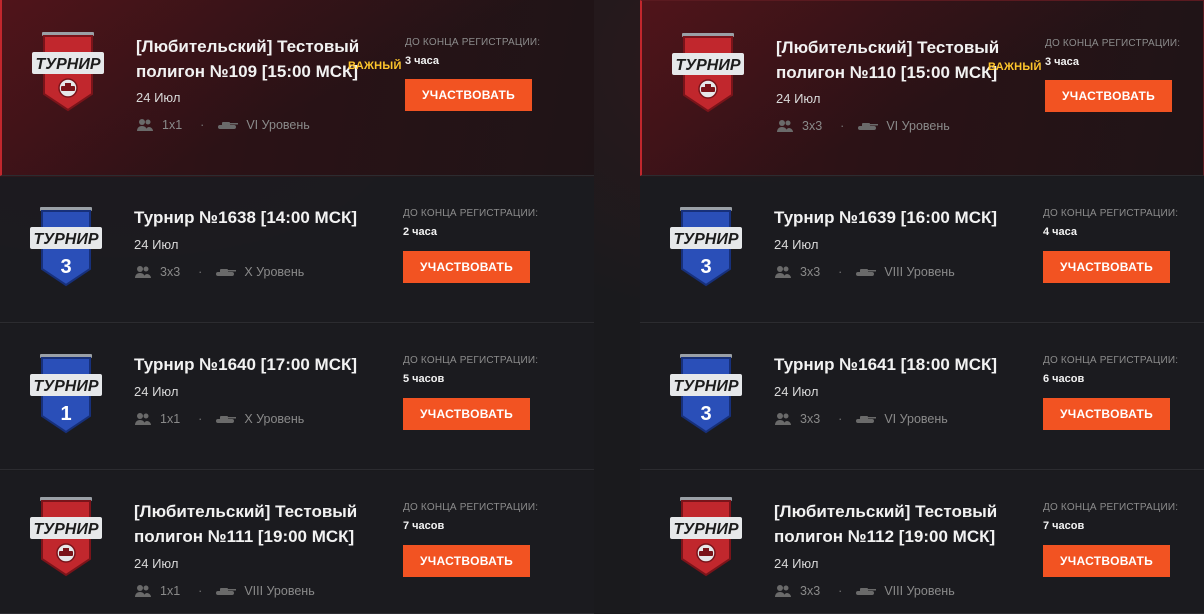 Image resolution: width=1204 pixels, height=614 pixels. I want to click on tournament-title-line2: полигон №110 [15:00 МСК], so click(887, 72).